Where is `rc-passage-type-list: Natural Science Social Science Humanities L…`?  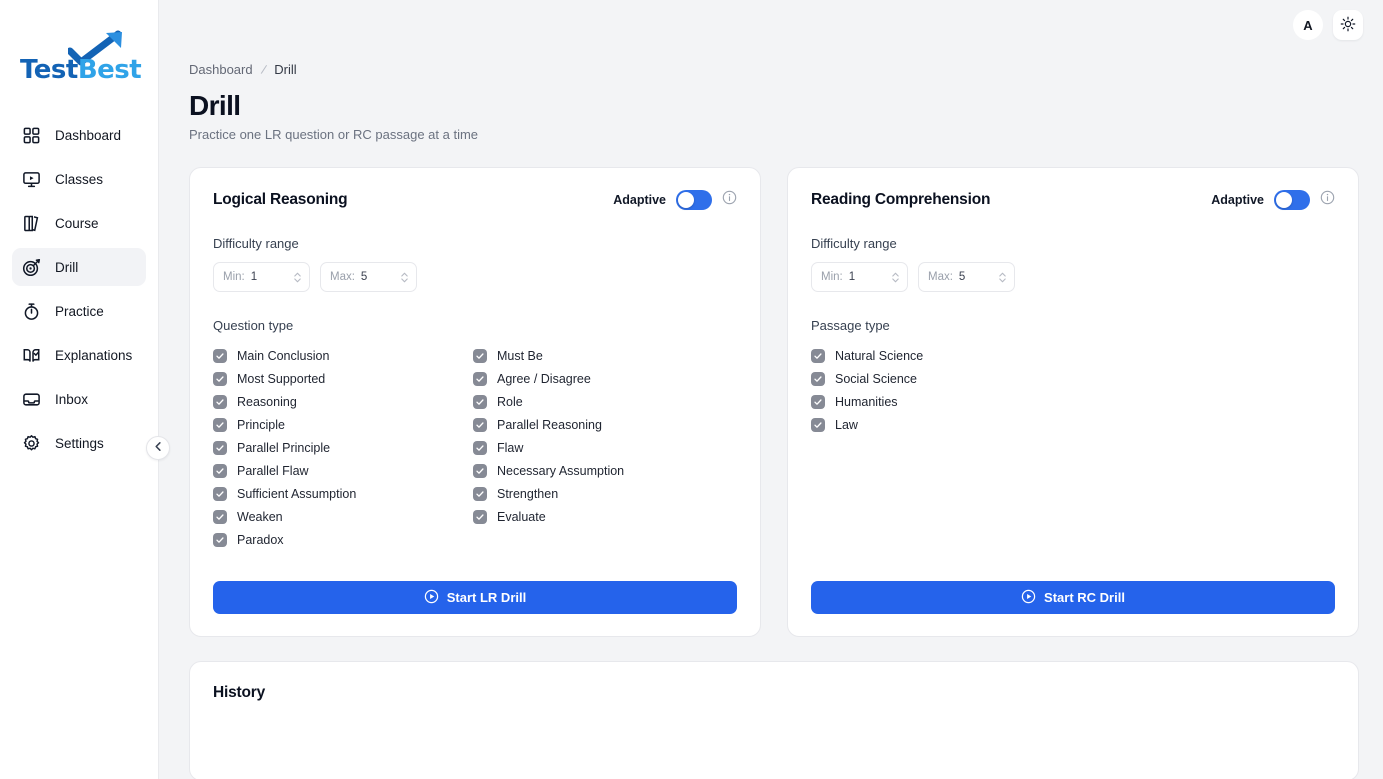
rc-passage-type-list: Natural Science Social Science Humanities L… is located at coordinates (1073, 390).